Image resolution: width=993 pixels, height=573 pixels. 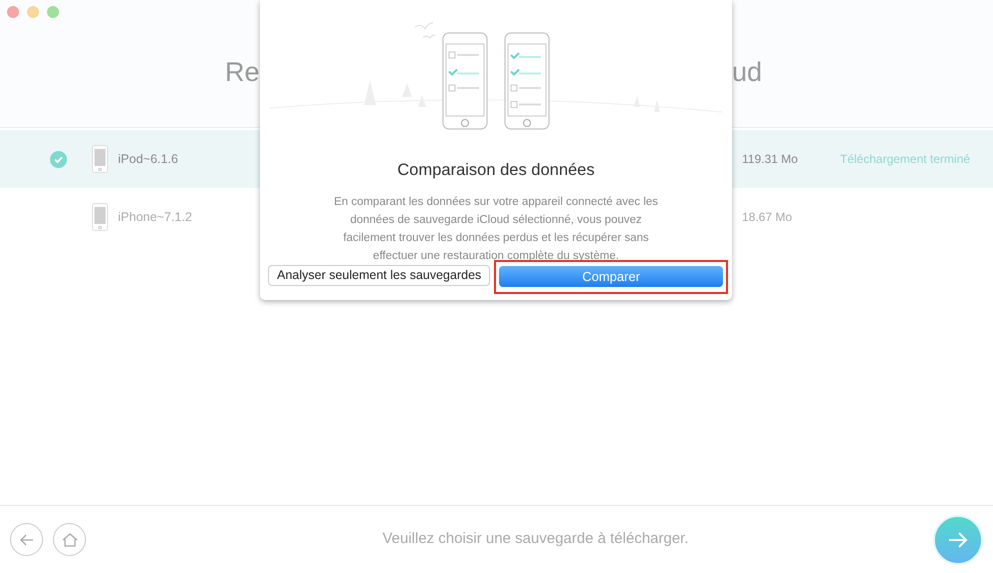 I want to click on page-title: Re, so click(x=242, y=72).